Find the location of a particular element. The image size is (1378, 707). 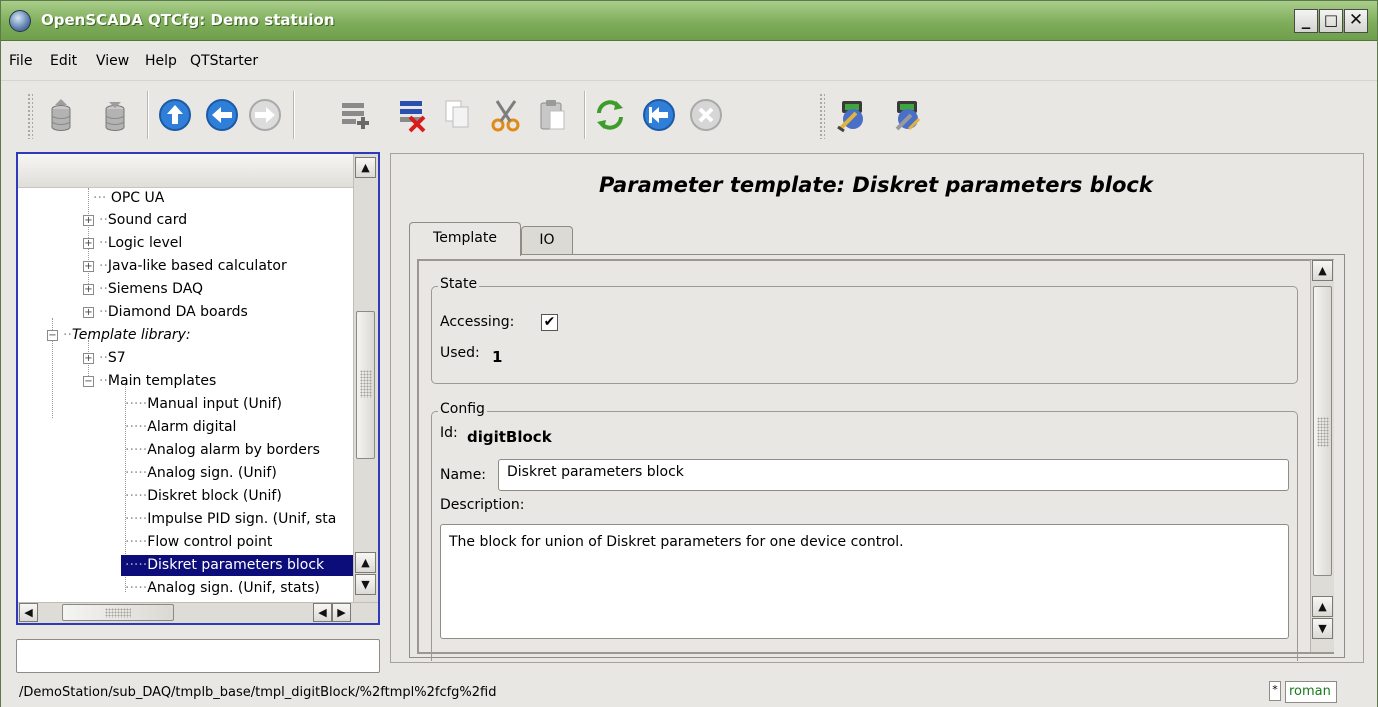

description-label: Description: is located at coordinates (482, 505).